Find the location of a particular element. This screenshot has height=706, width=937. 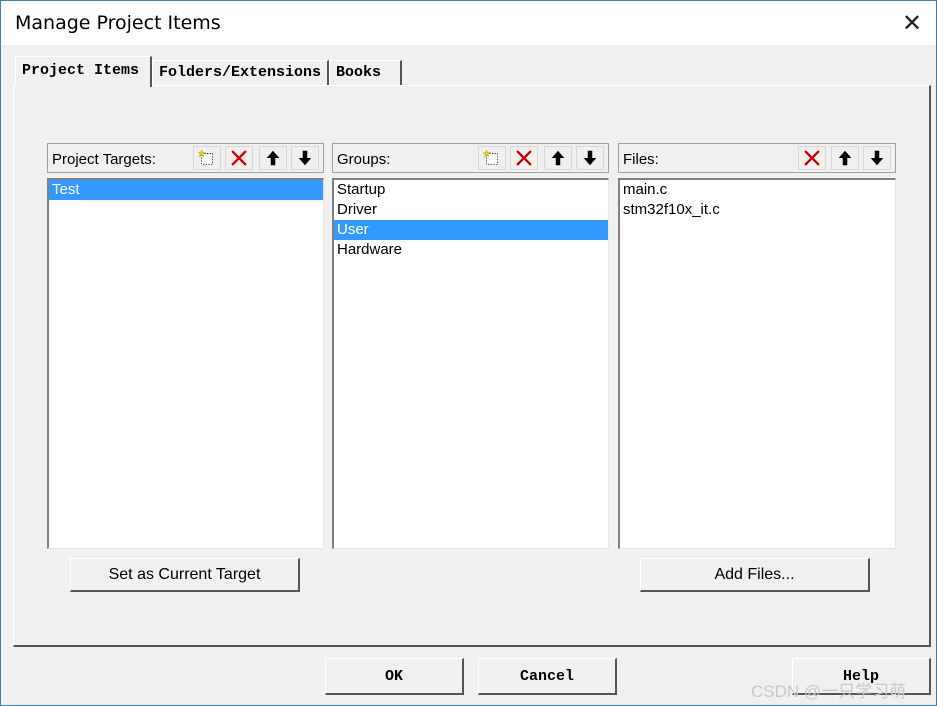

files-label: Files: is located at coordinates (641, 159).